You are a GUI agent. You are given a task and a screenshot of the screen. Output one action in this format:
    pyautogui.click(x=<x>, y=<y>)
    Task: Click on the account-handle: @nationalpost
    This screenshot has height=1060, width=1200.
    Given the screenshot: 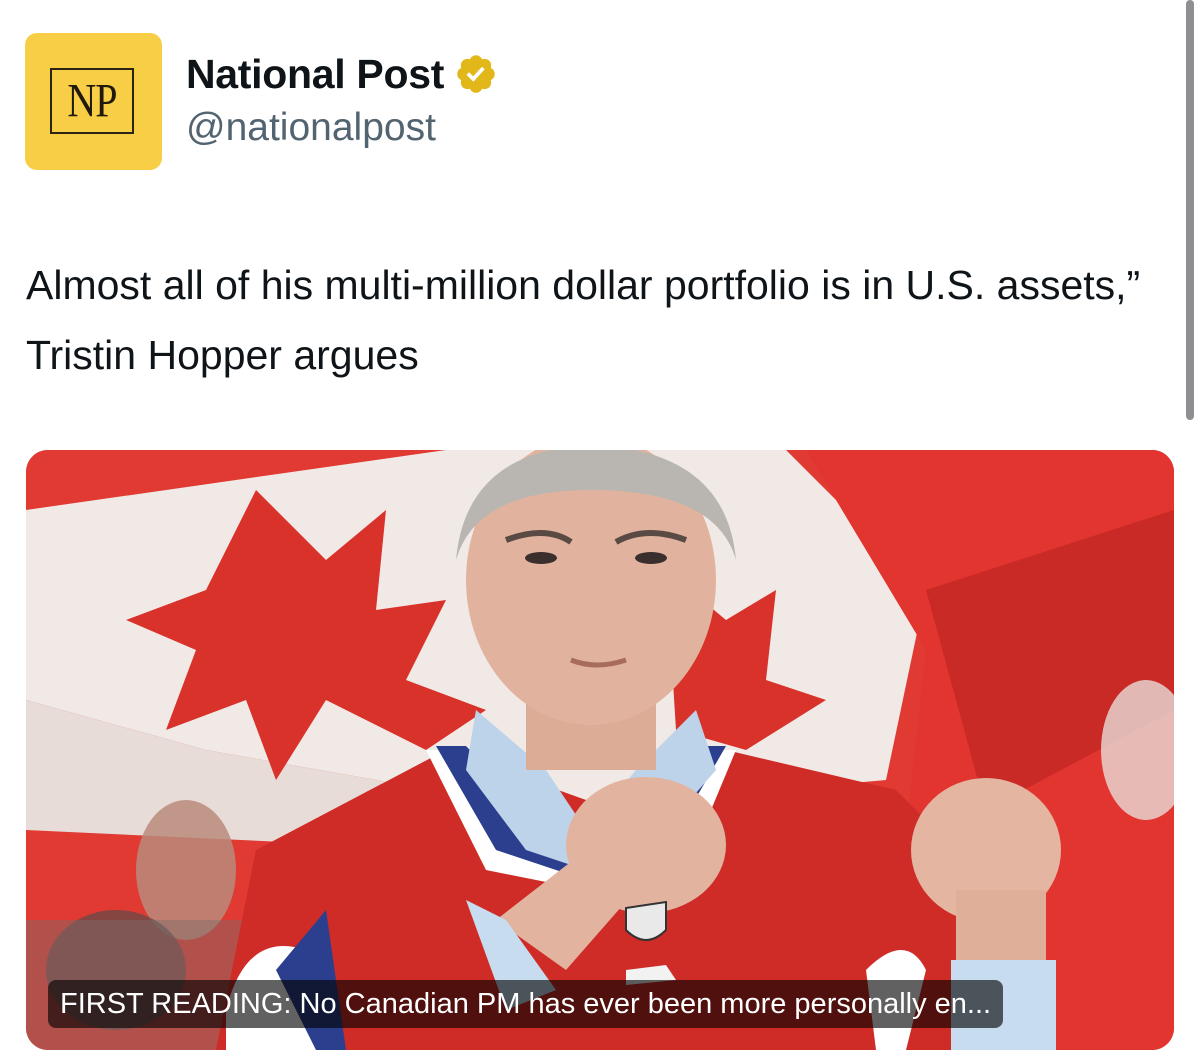 What is the action you would take?
    pyautogui.click(x=311, y=128)
    